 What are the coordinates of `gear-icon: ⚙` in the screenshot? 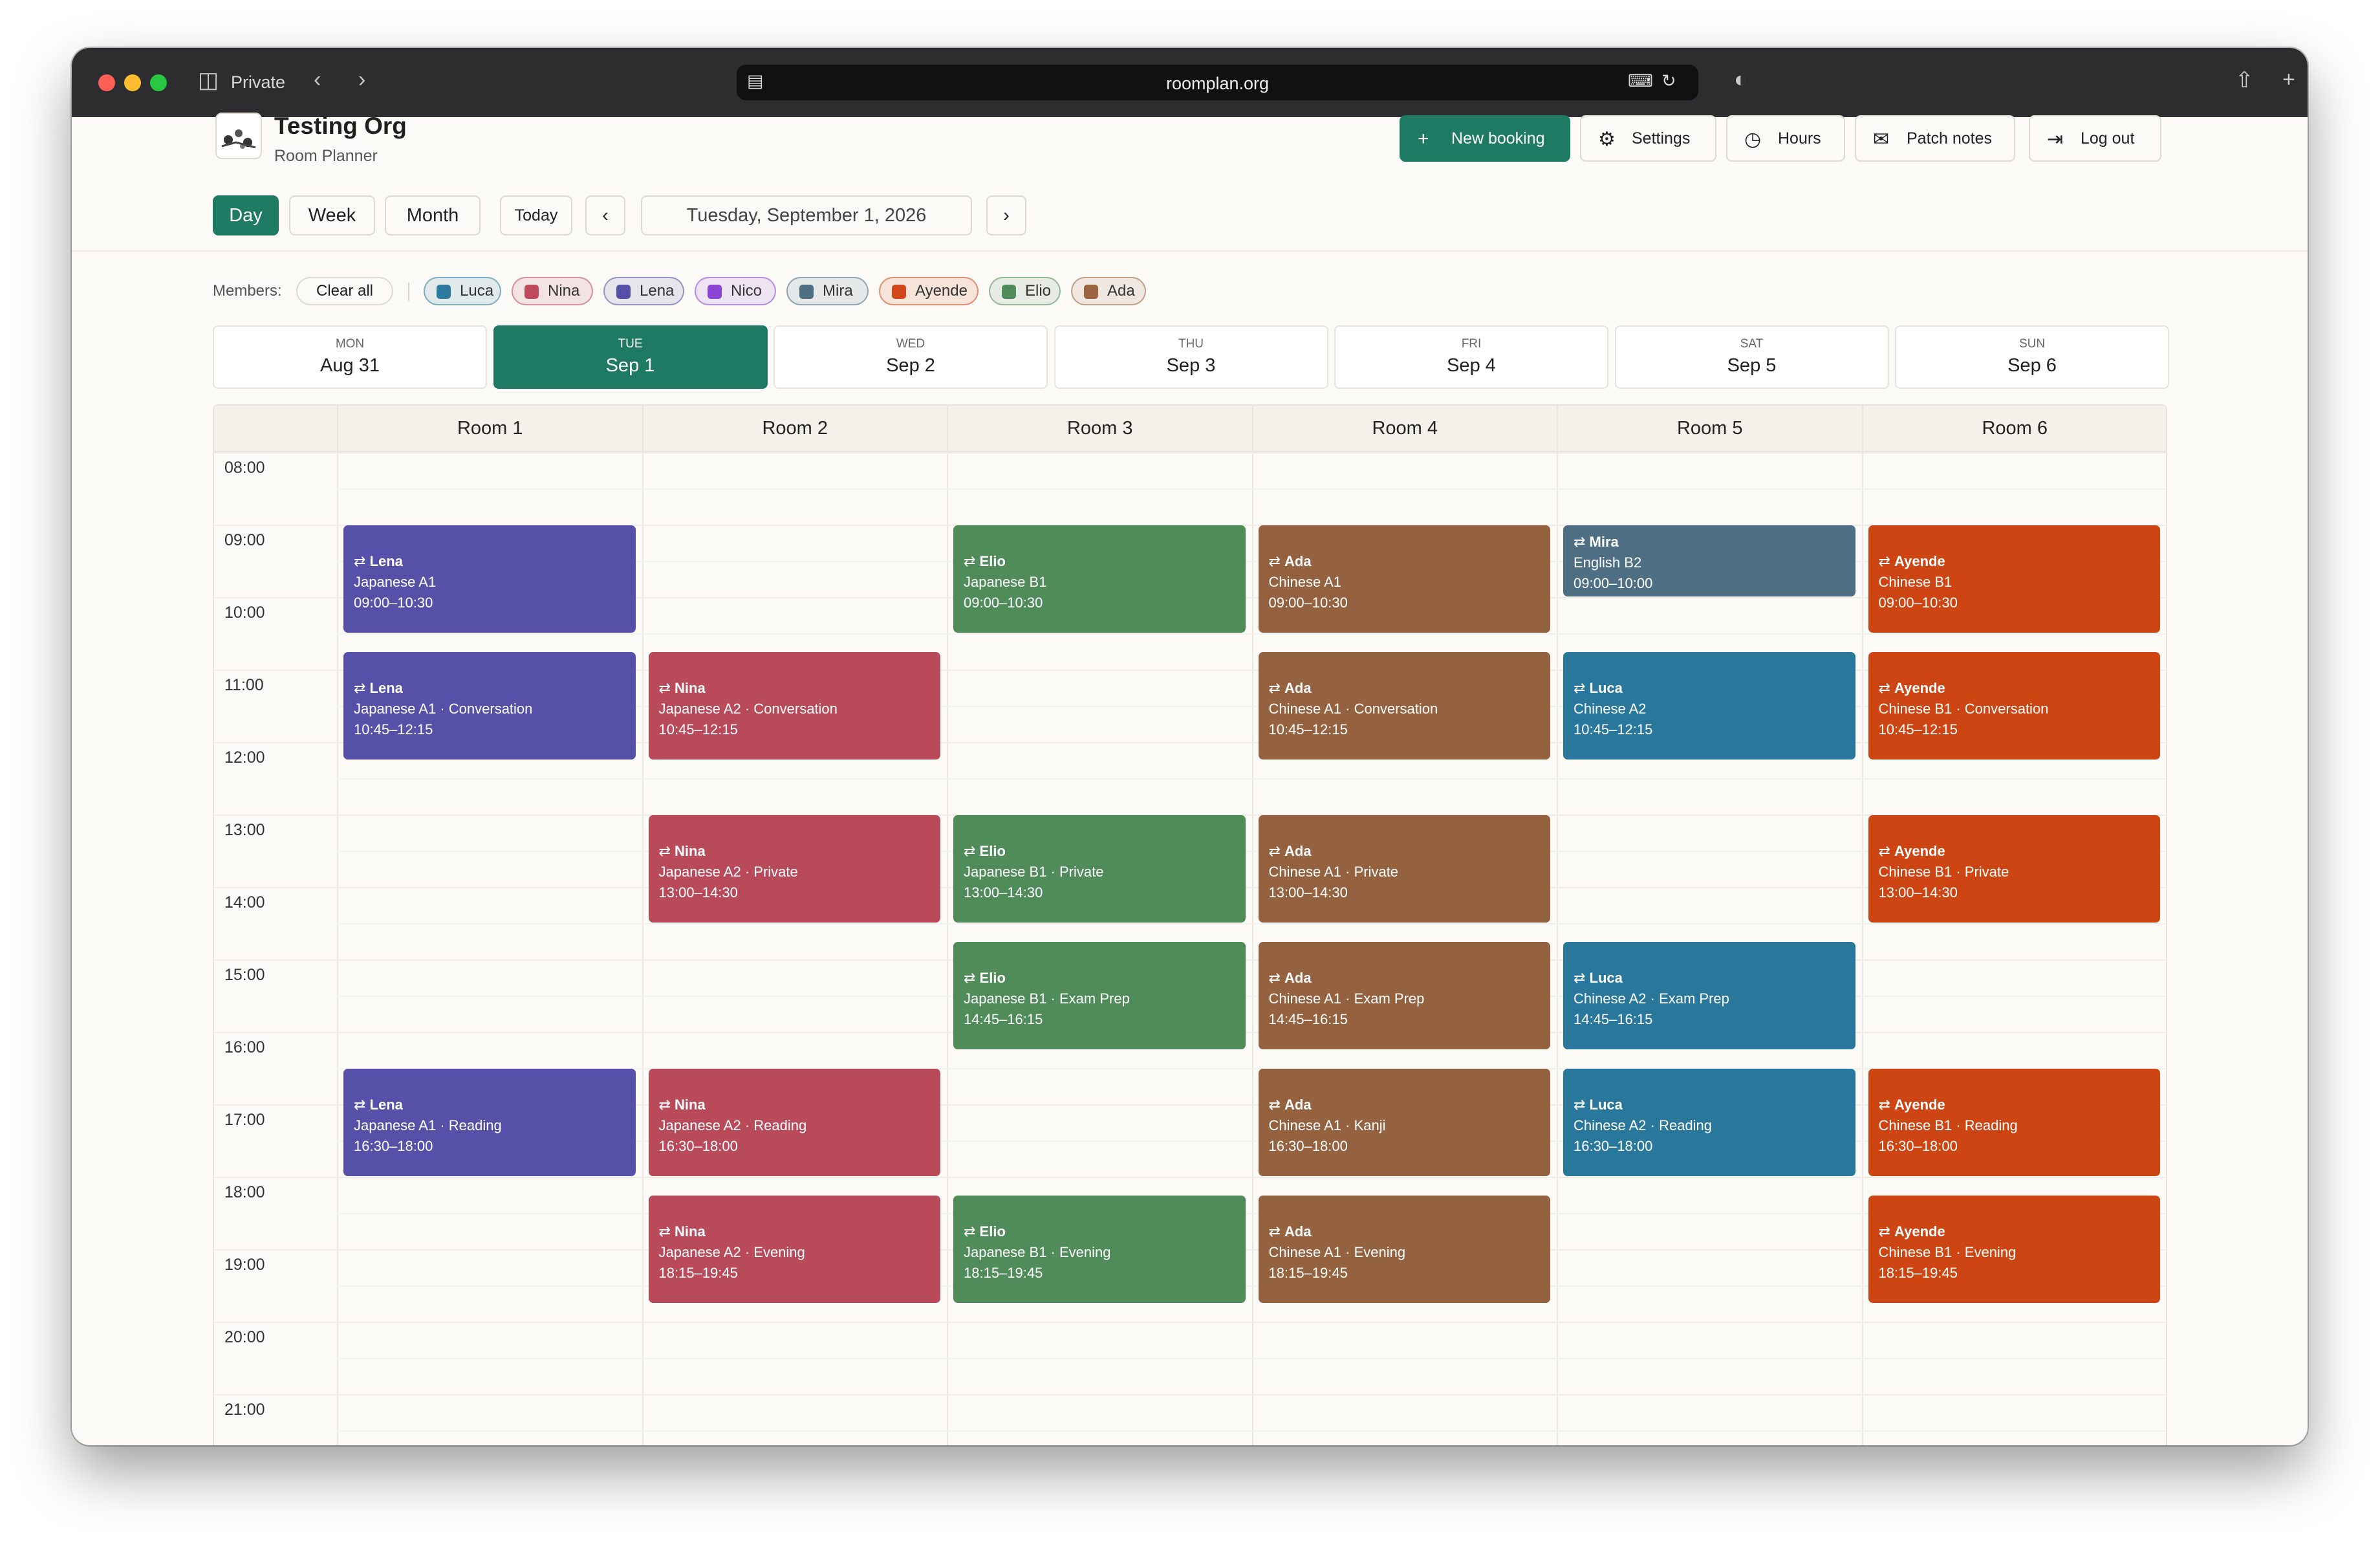 It's located at (1607, 139).